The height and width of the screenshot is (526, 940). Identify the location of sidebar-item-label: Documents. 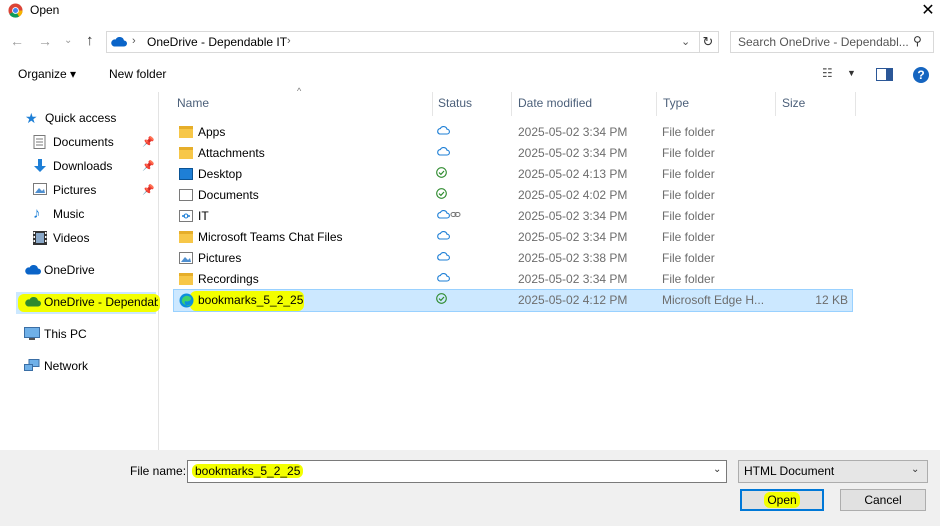
(83, 142).